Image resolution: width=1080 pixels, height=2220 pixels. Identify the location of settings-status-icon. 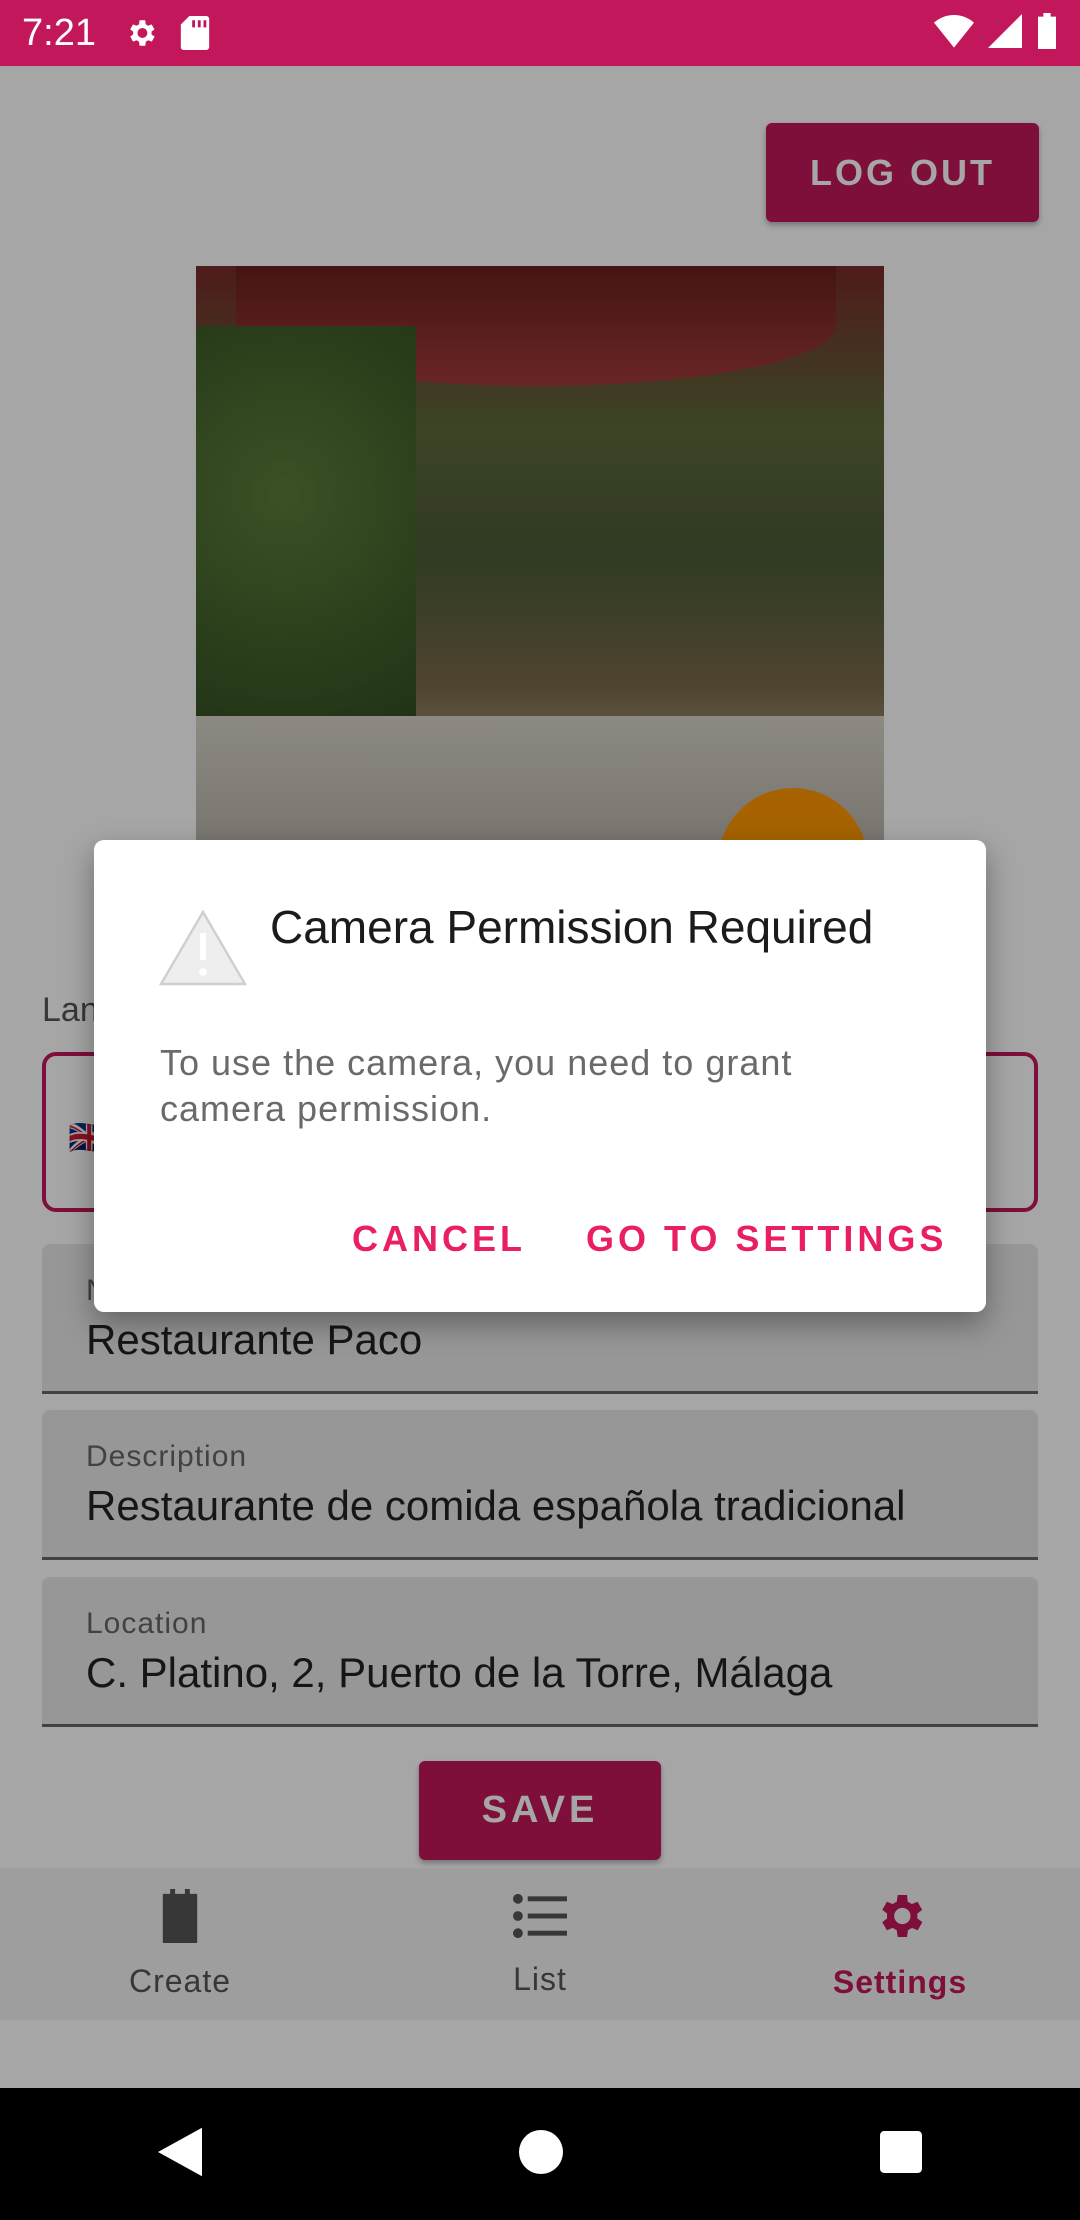
(141, 33).